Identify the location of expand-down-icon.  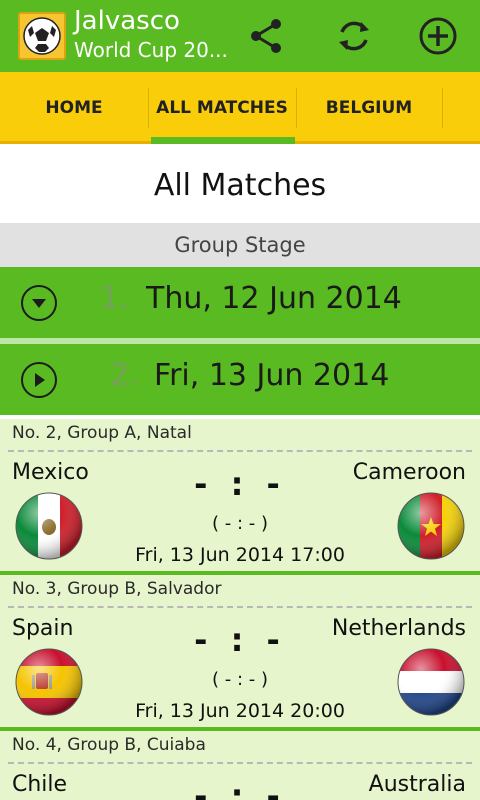
(39, 303).